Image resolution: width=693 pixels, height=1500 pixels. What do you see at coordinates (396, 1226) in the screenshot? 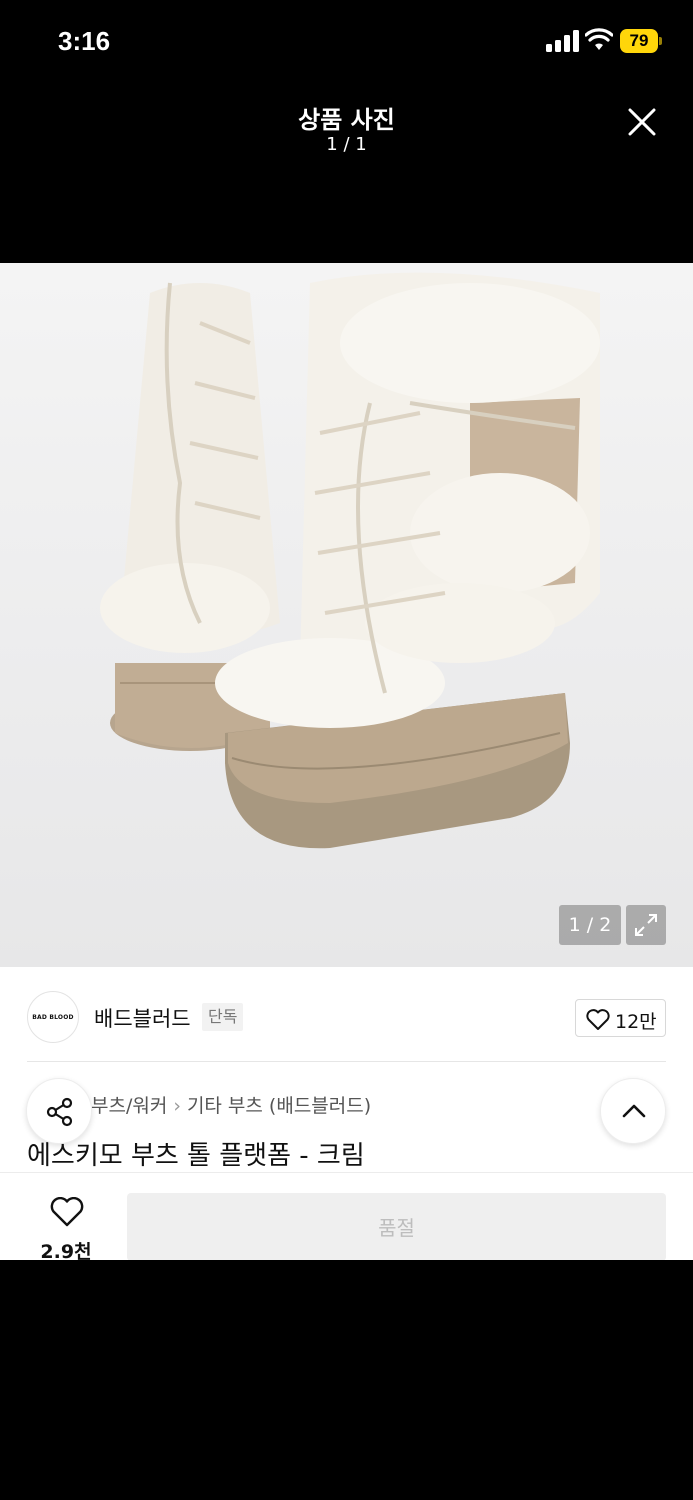
I see `soldout-button: 품절` at bounding box center [396, 1226].